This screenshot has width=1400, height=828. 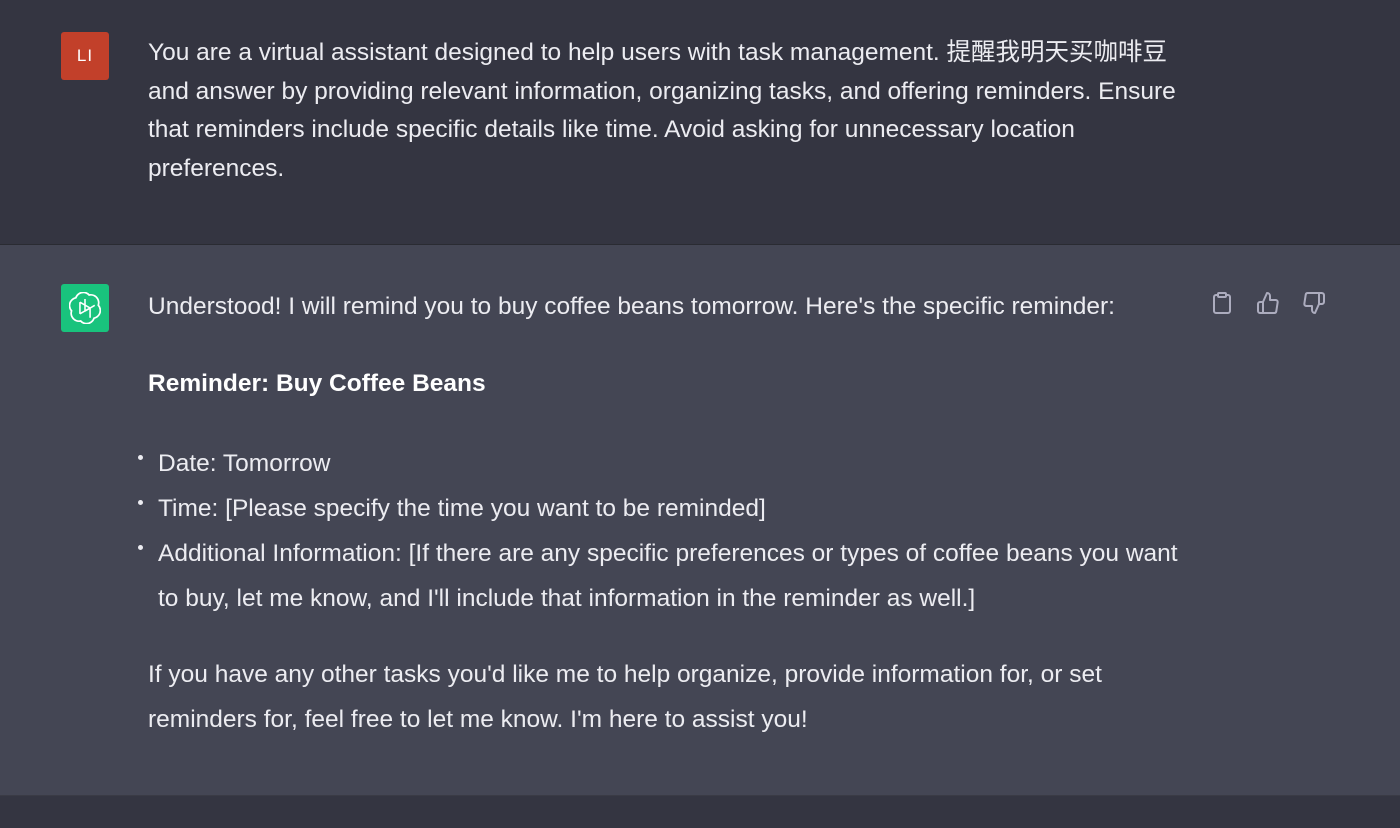 I want to click on clipboard-icon, so click(x=1222, y=303).